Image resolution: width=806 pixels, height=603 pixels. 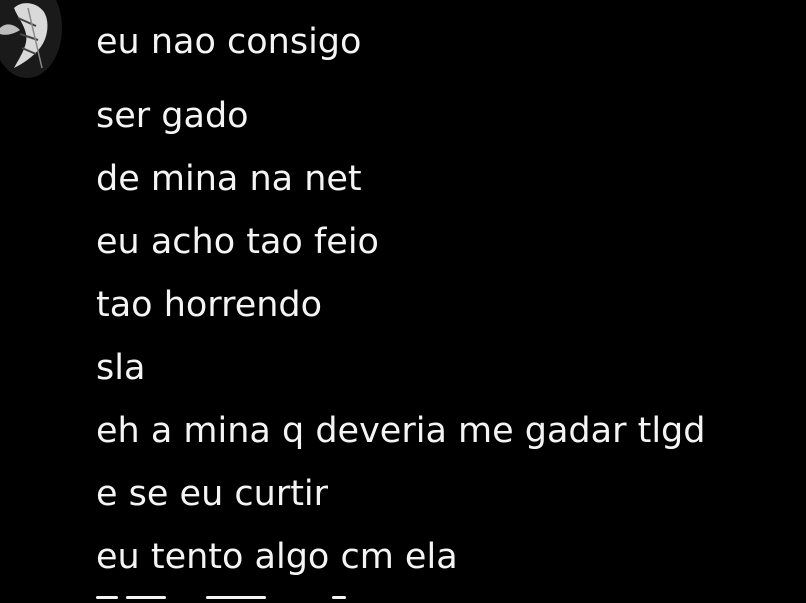 What do you see at coordinates (277, 557) in the screenshot?
I see `message-line: eu tento algo cm ela` at bounding box center [277, 557].